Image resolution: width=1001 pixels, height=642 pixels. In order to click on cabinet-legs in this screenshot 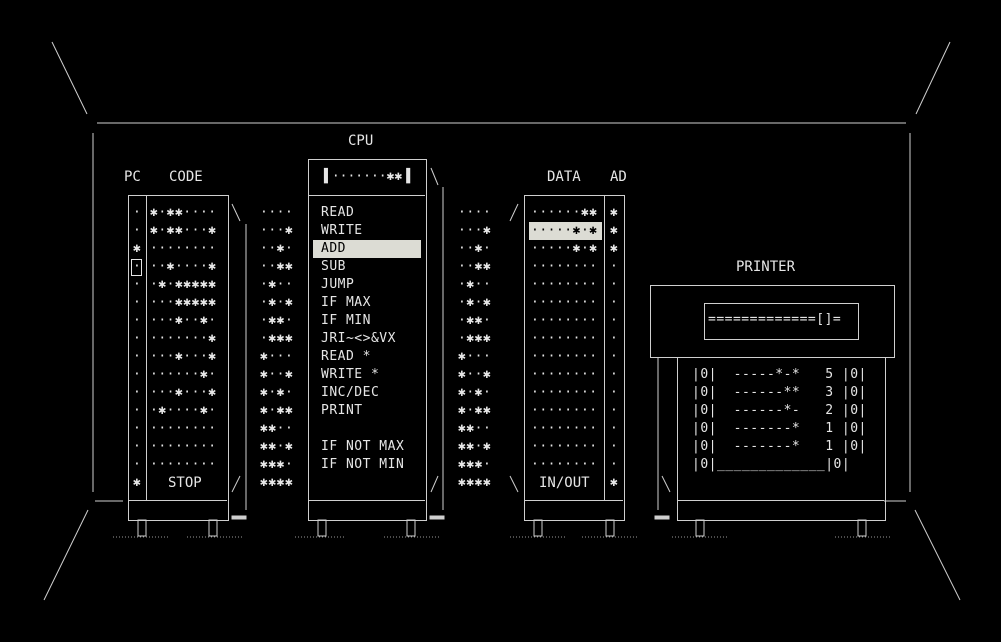, I will do `click(502, 526)`.